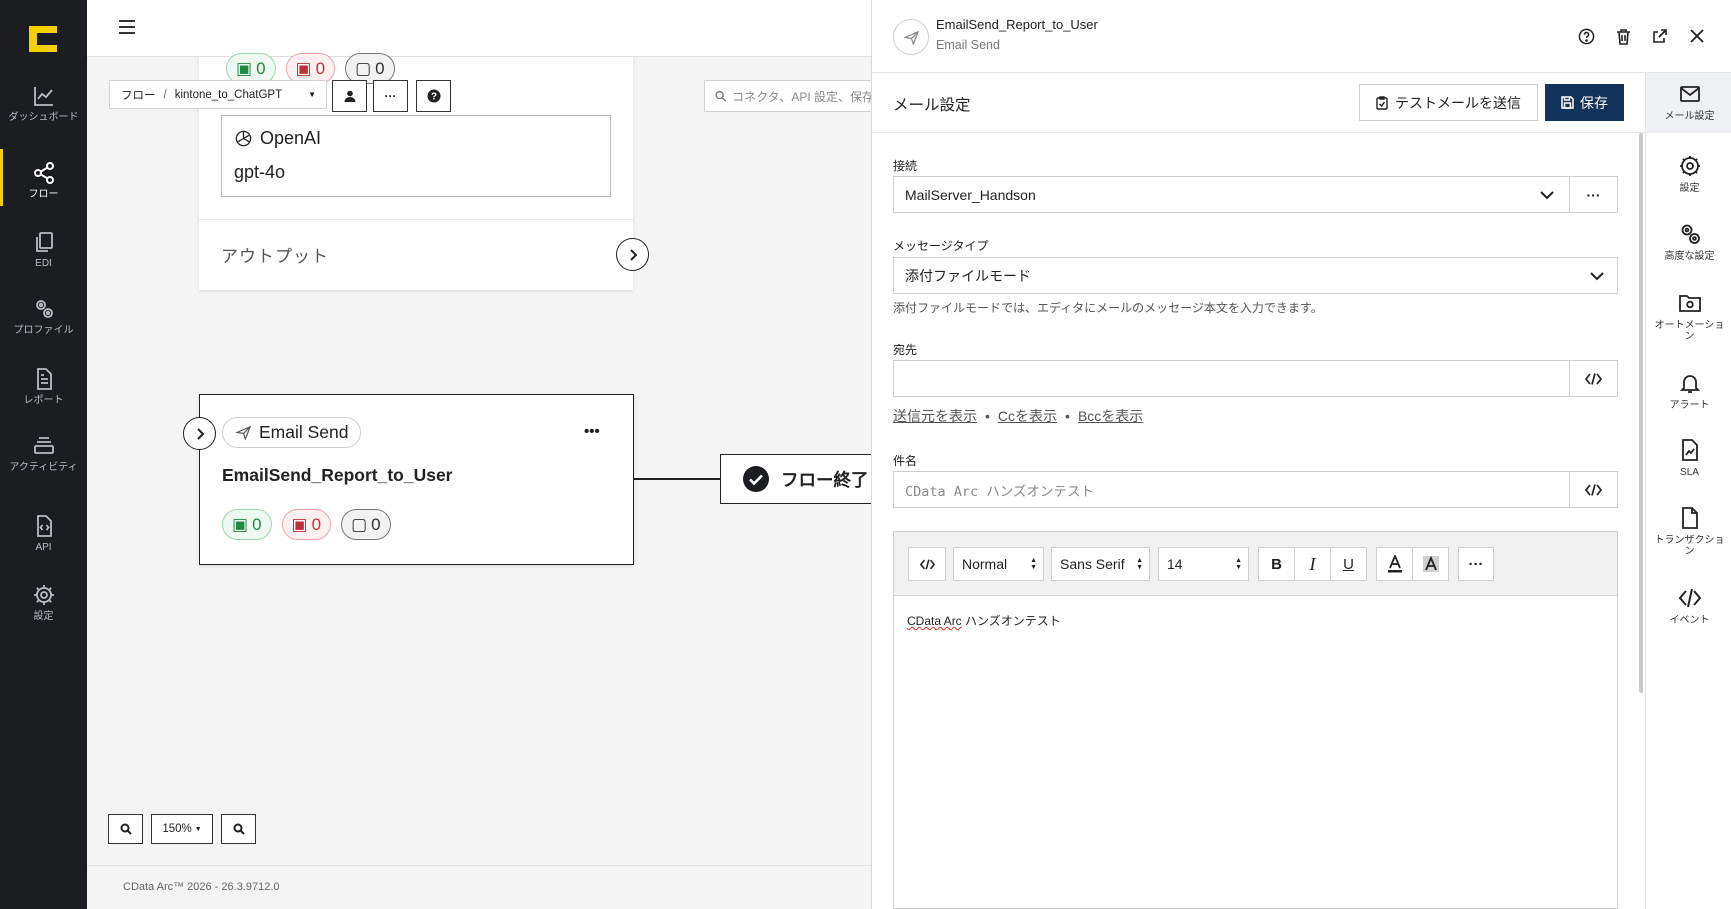  Describe the element at coordinates (1688, 316) in the screenshot. I see `tab-automation: オートメーション` at that location.